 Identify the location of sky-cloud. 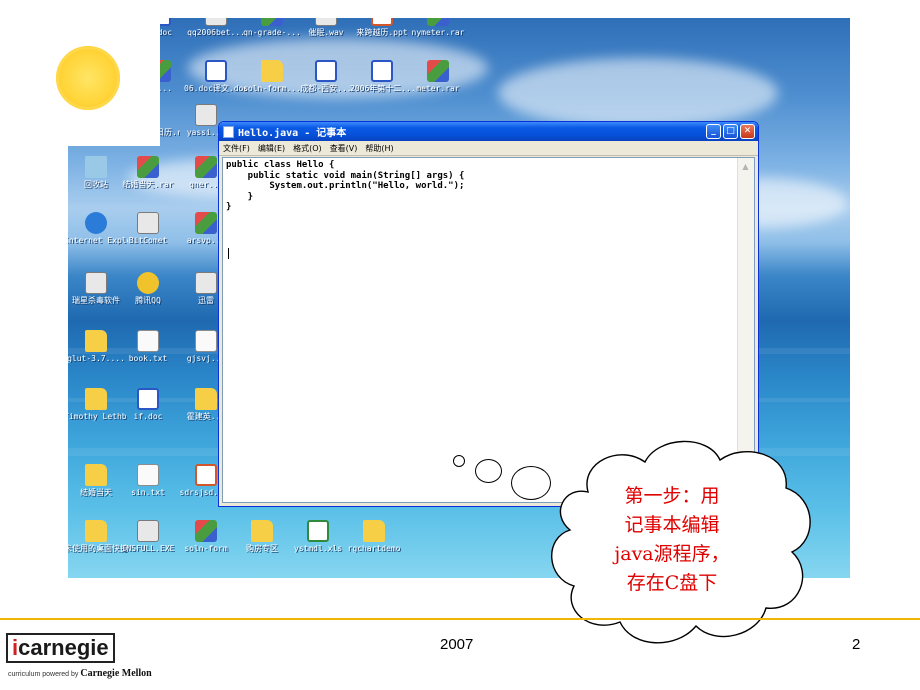
(638, 93).